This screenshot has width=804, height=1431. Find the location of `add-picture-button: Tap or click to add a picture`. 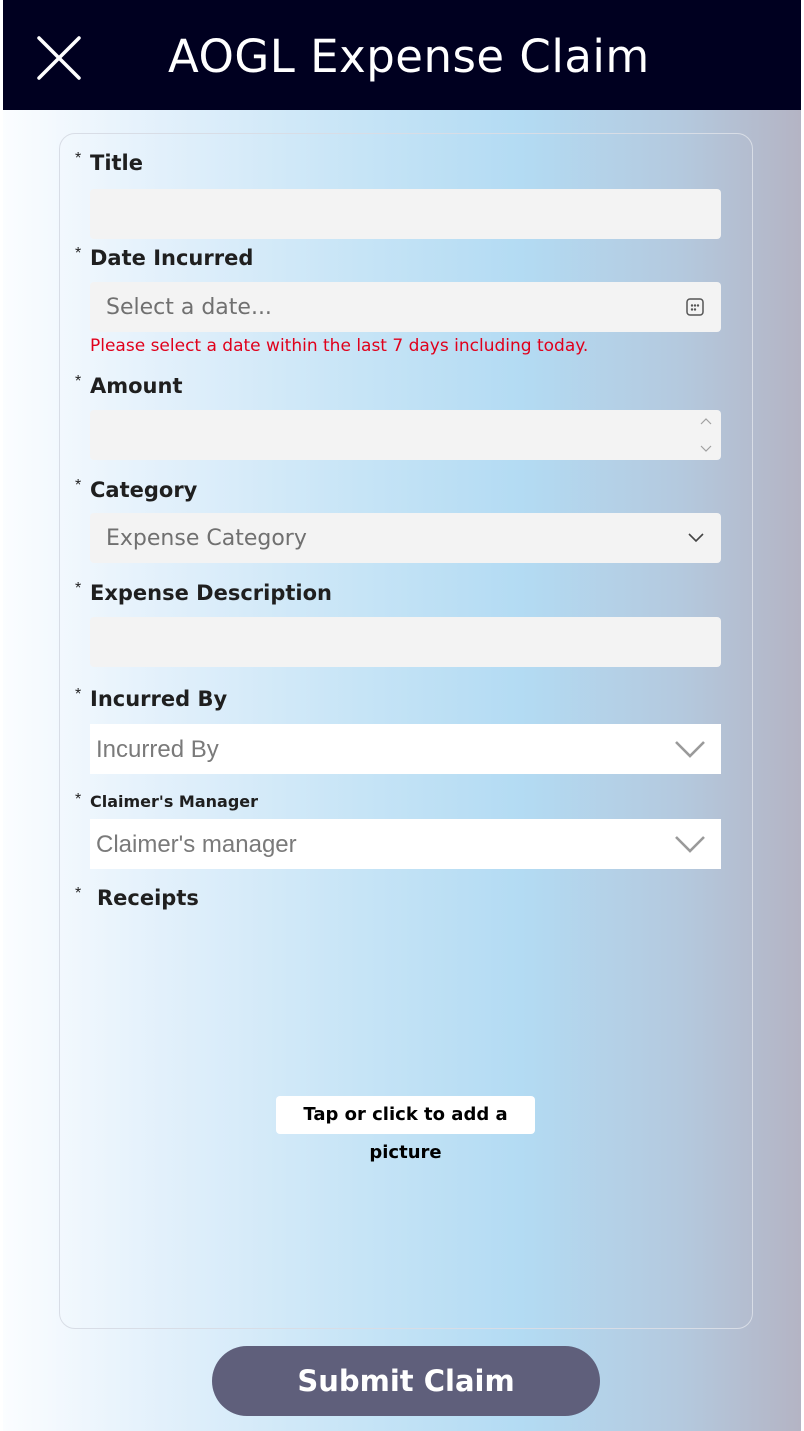

add-picture-button: Tap or click to add a picture is located at coordinates (405, 1129).